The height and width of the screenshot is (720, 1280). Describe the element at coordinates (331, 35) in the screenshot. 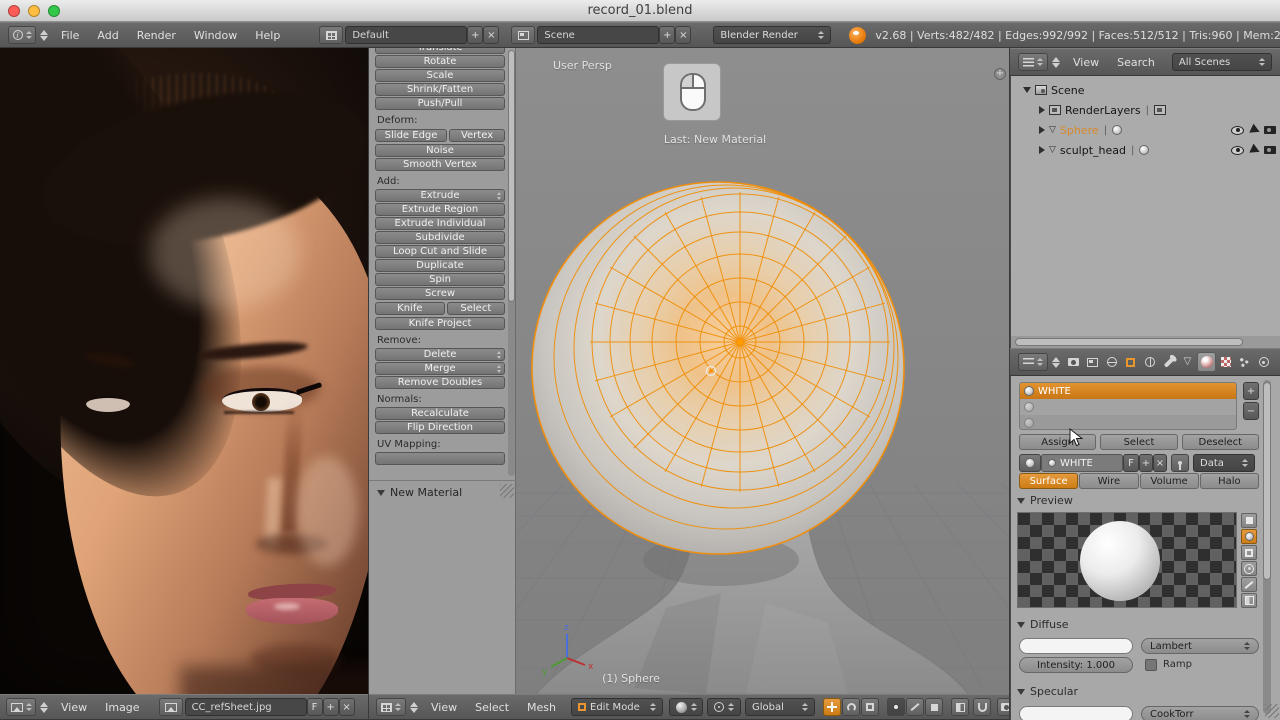

I see `layout-browse-button` at that location.